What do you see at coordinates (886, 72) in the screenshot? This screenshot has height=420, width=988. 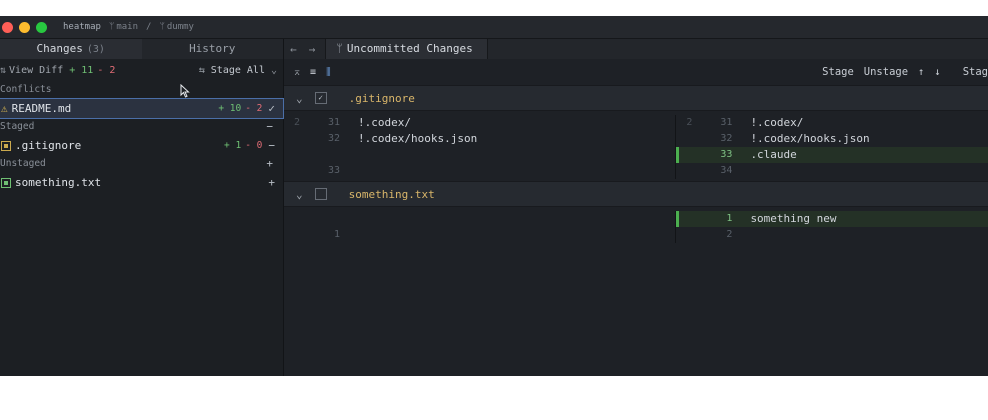 I see `unstage-button: Unstage` at bounding box center [886, 72].